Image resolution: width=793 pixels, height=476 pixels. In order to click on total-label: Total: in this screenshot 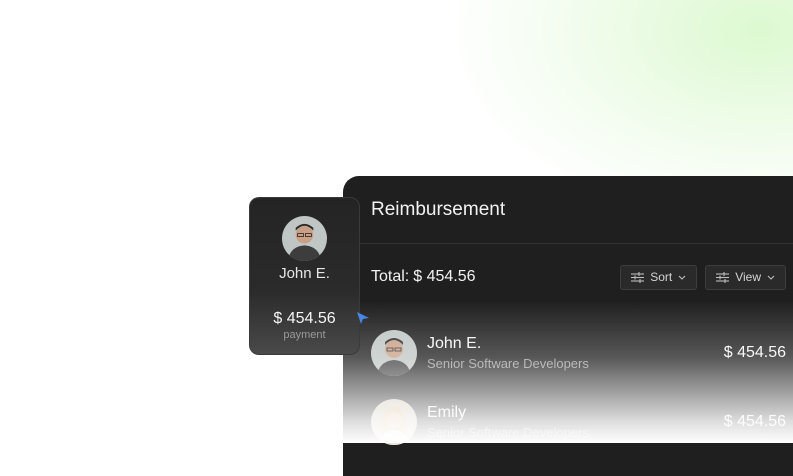, I will do `click(390, 276)`.